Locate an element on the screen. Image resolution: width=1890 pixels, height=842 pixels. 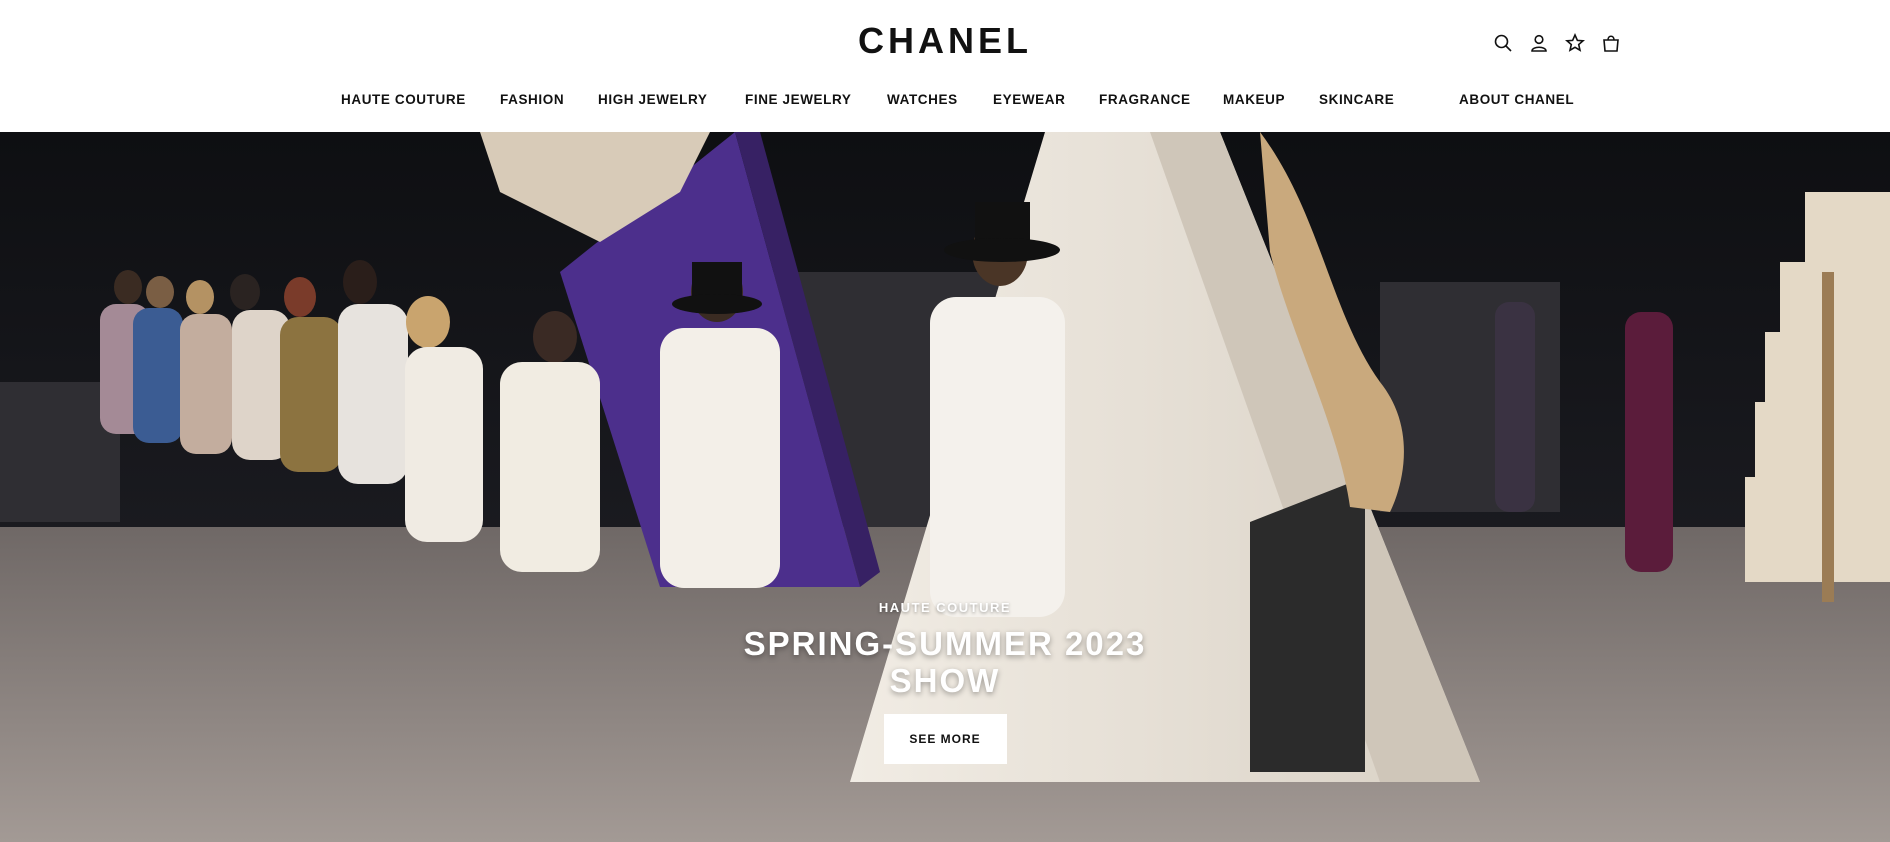
account-icon is located at coordinates (1539, 43).